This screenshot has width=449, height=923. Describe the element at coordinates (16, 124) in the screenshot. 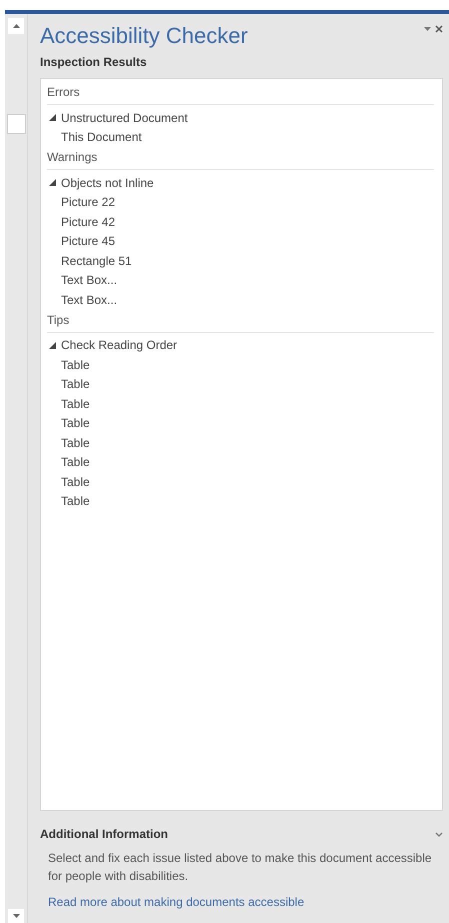

I see `scroll-thumb` at that location.